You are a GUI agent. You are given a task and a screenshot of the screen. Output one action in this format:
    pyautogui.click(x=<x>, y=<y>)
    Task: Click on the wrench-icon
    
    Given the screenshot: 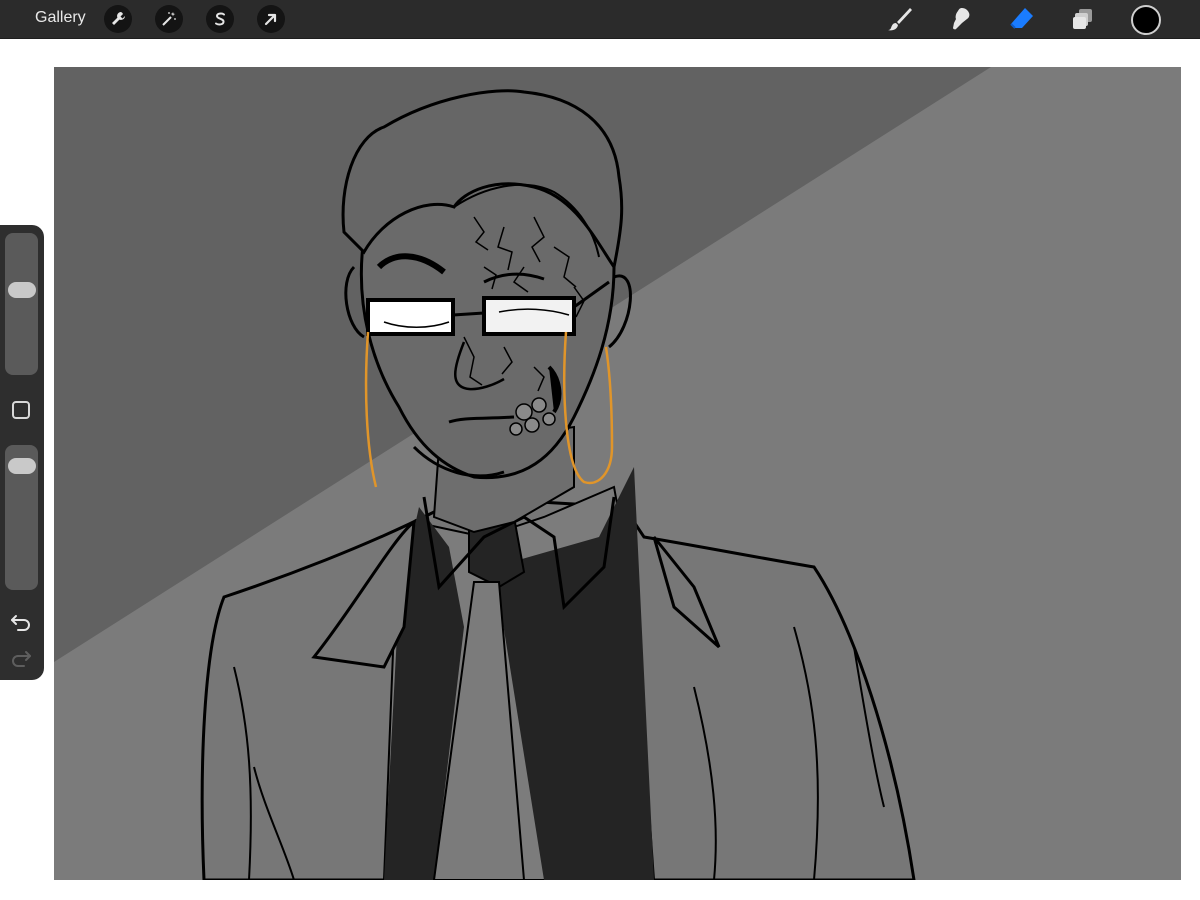 What is the action you would take?
    pyautogui.click(x=118, y=18)
    